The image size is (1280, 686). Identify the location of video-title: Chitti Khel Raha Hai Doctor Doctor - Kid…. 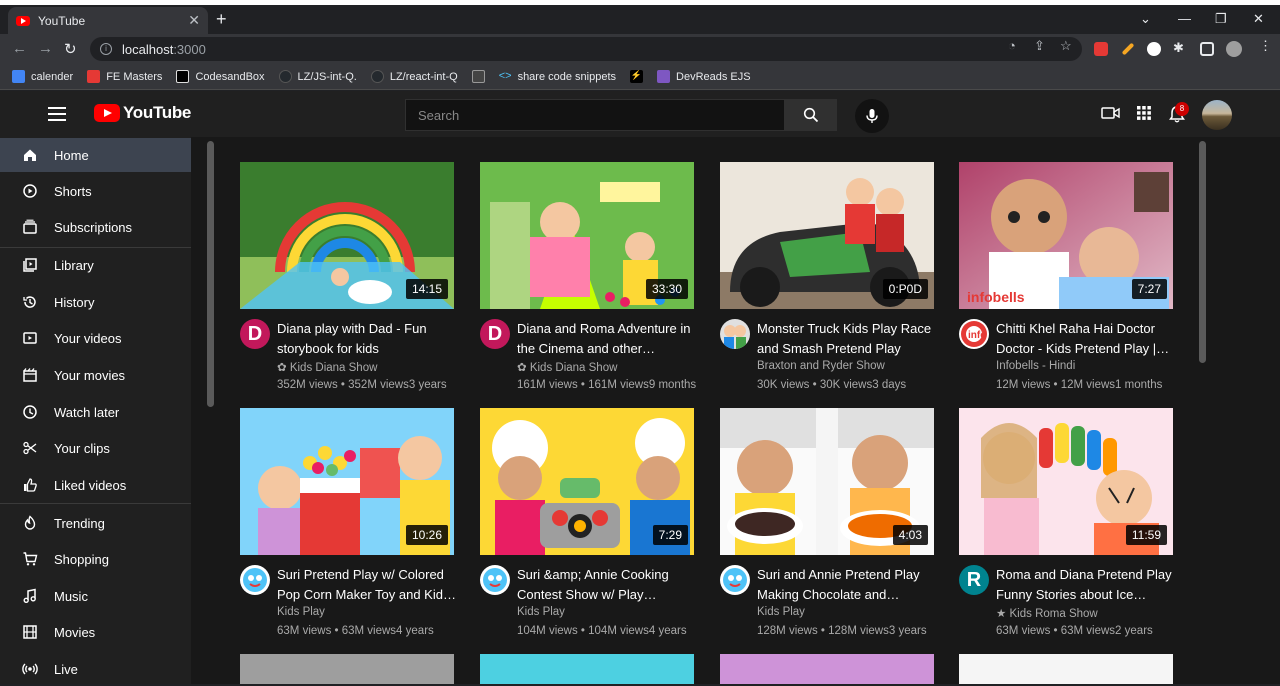
(1086, 339).